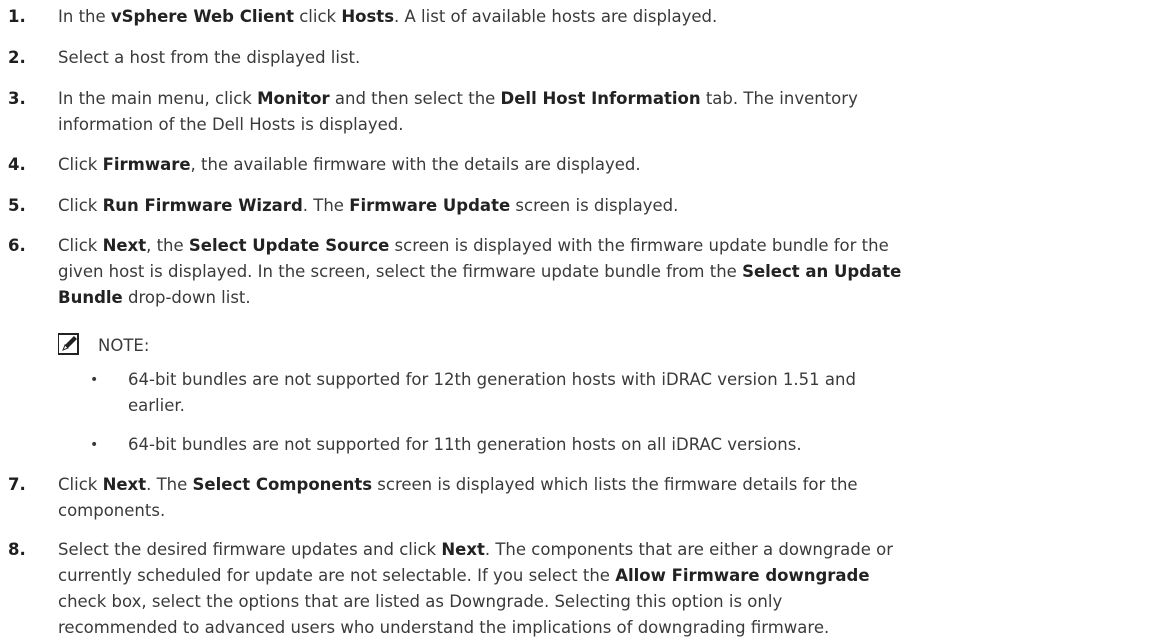 The width and height of the screenshot is (1153, 642). Describe the element at coordinates (167, 245) in the screenshot. I see `text-run: , the` at that location.